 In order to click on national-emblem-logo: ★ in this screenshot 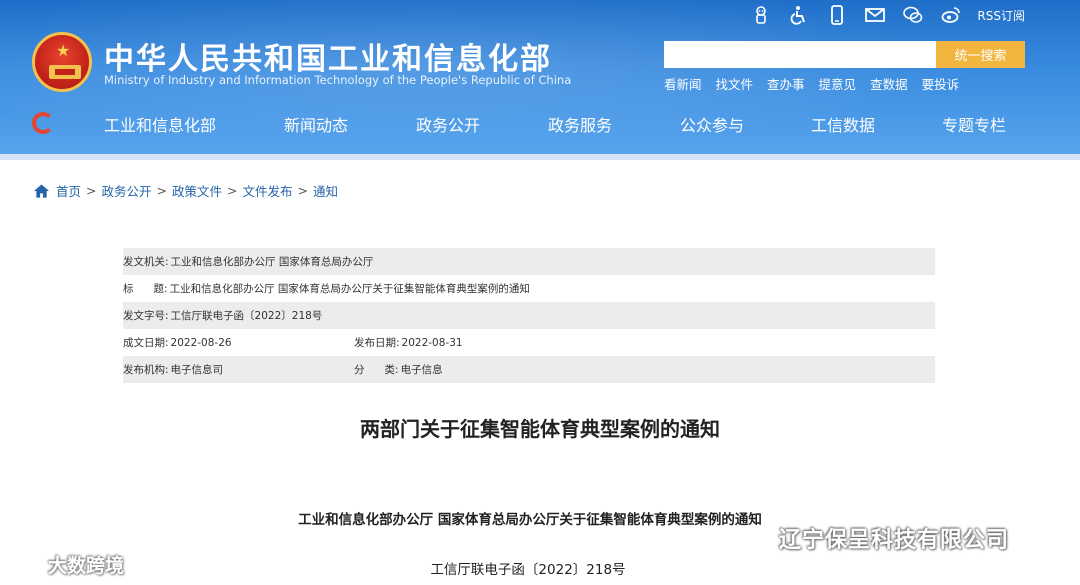, I will do `click(62, 62)`.